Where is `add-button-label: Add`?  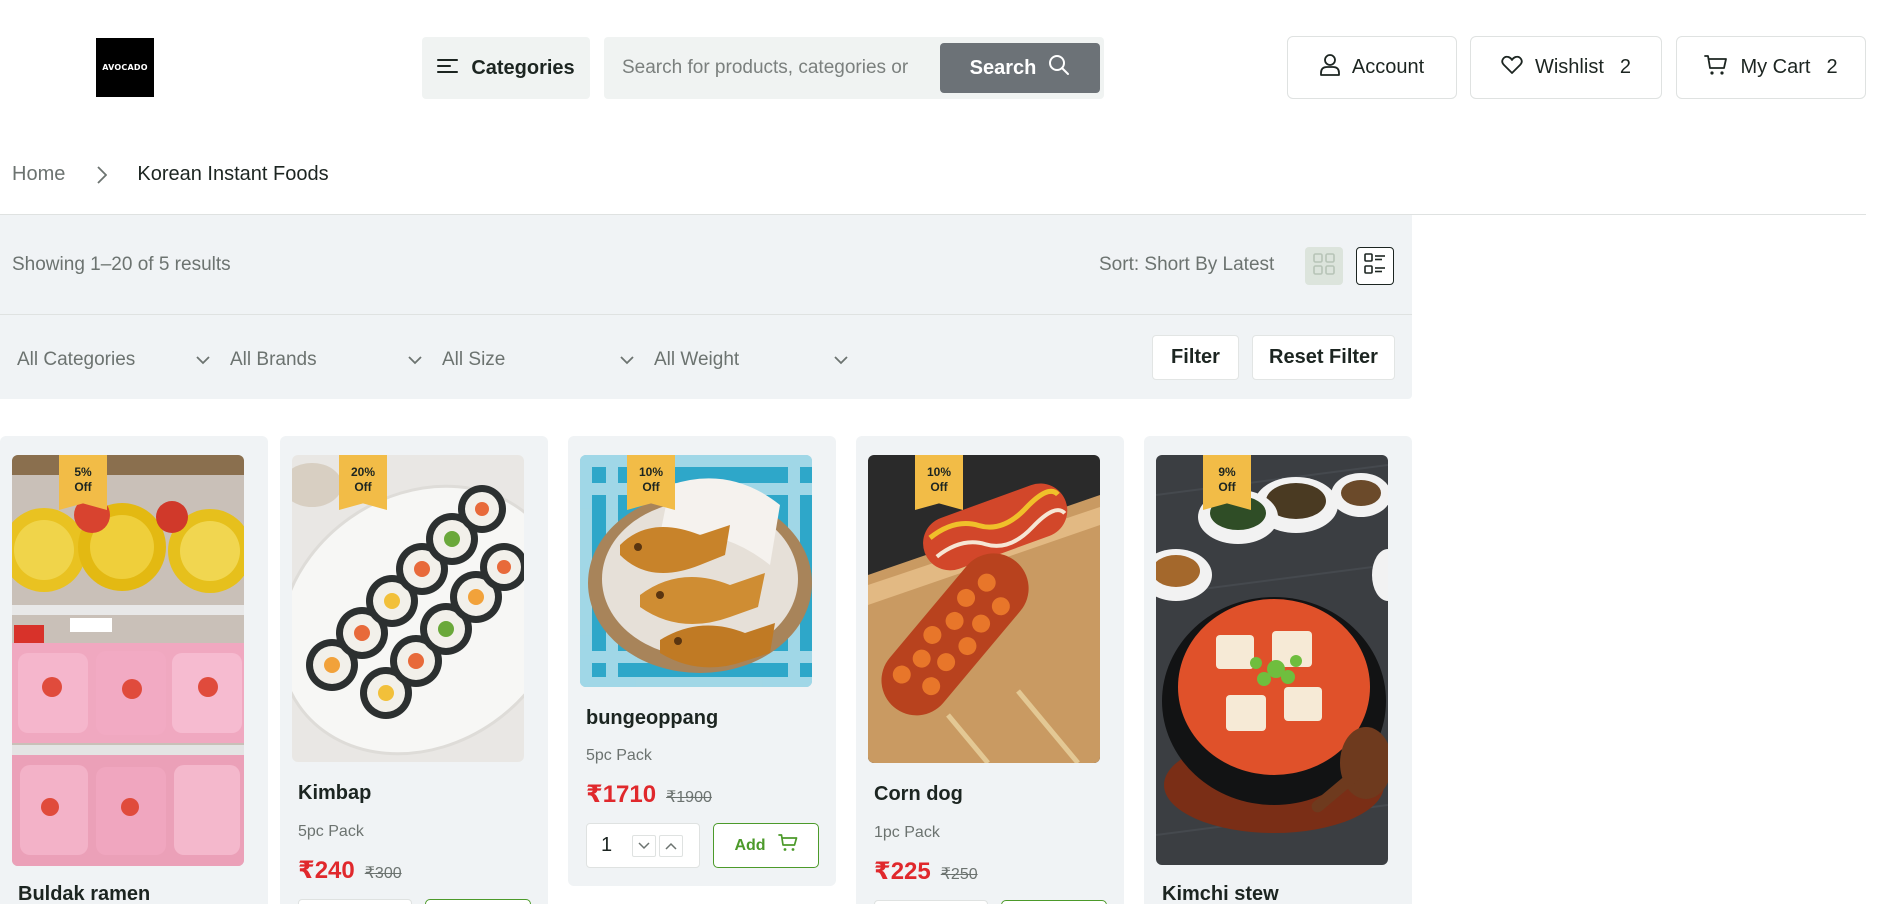
add-button-label: Add is located at coordinates (750, 845).